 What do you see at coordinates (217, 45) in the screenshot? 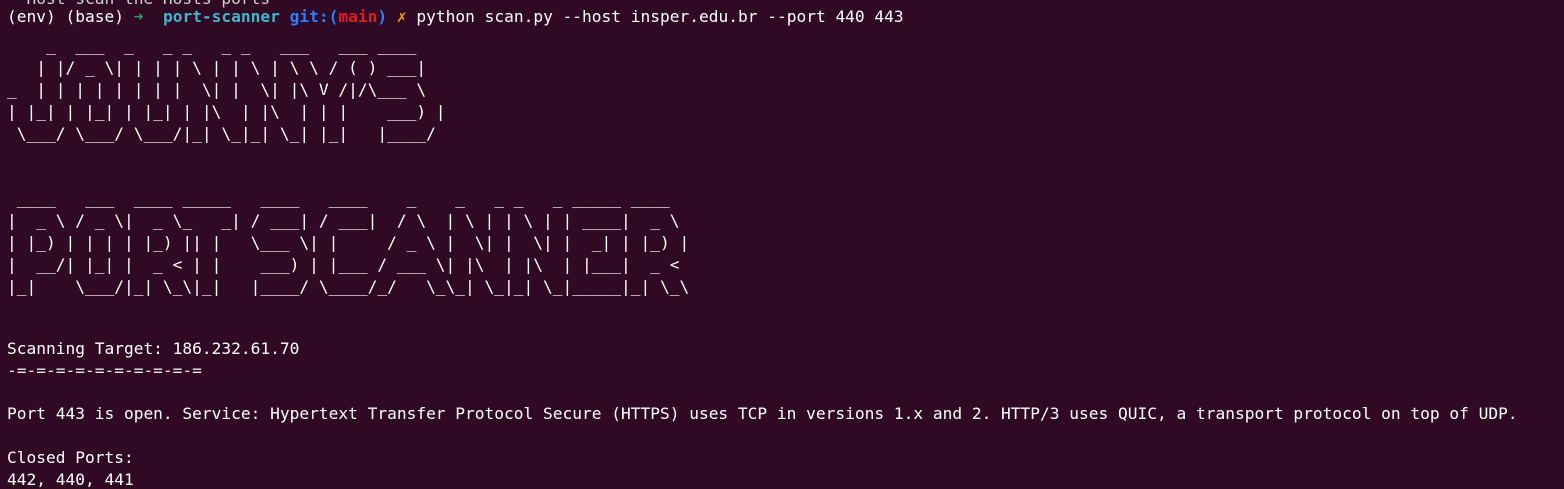
I see `banner-line-1-row-1: _ ___ _ _ _ _ _ ___ ___ ____` at bounding box center [217, 45].